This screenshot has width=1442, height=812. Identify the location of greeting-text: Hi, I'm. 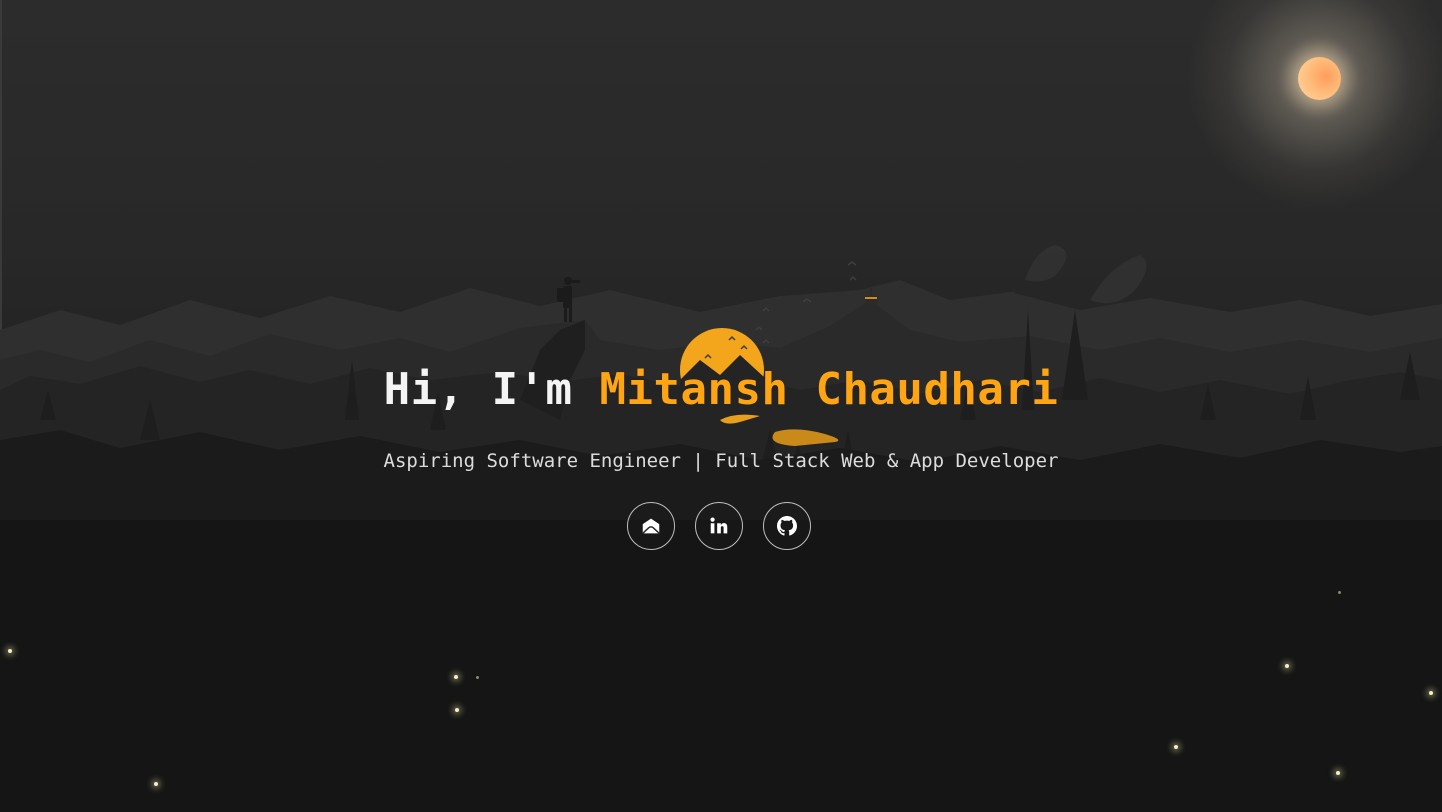
(491, 389).